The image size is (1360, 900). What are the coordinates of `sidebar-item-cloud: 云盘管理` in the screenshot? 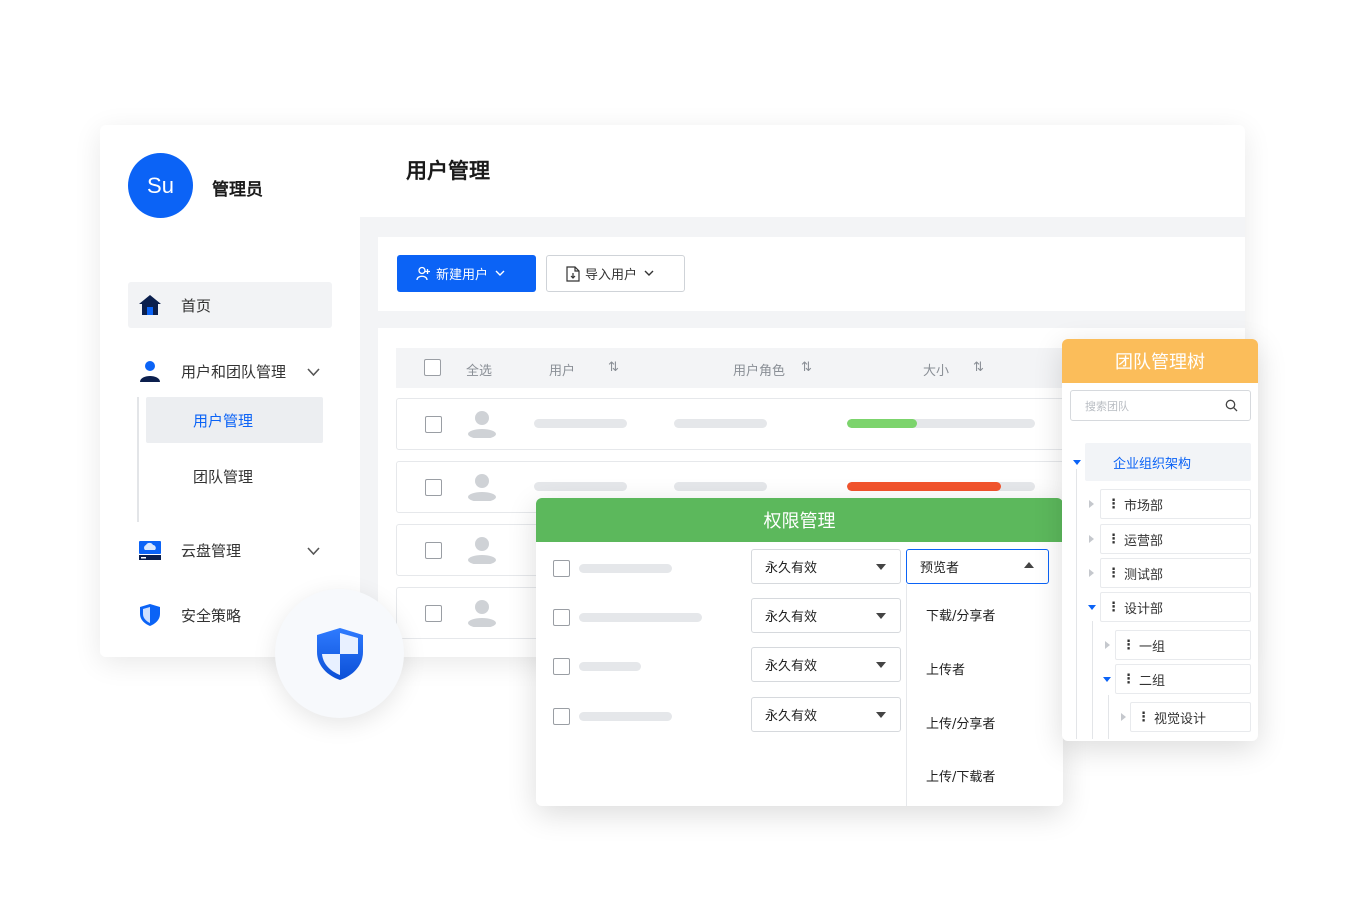 It's located at (230, 550).